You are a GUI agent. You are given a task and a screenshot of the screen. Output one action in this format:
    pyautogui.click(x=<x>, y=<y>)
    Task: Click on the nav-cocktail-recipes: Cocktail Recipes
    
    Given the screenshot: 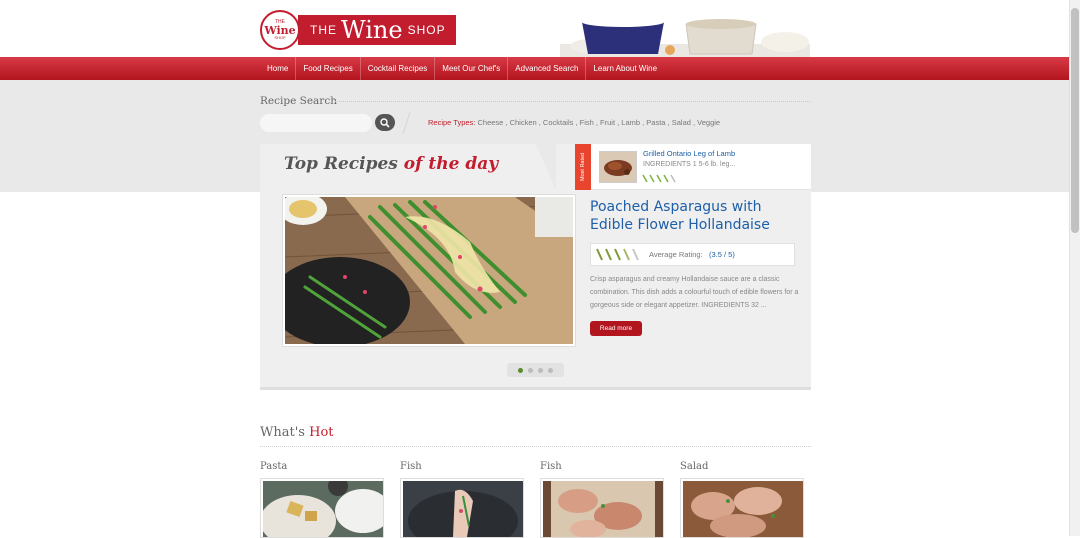 What is the action you would take?
    pyautogui.click(x=398, y=68)
    